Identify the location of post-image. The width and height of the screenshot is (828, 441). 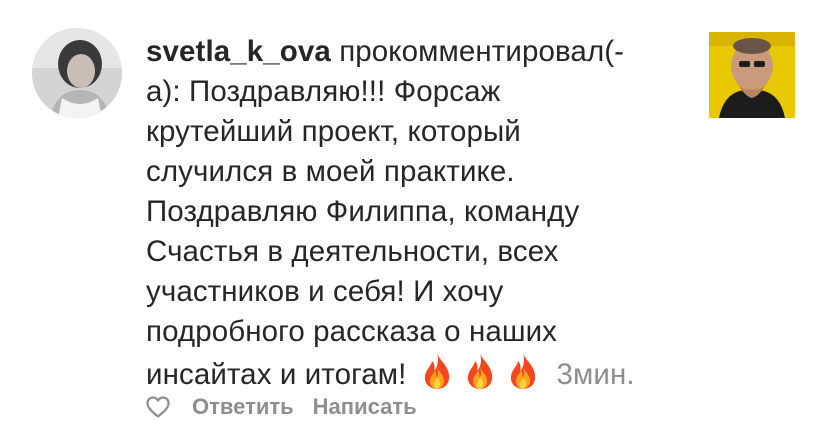
(752, 75).